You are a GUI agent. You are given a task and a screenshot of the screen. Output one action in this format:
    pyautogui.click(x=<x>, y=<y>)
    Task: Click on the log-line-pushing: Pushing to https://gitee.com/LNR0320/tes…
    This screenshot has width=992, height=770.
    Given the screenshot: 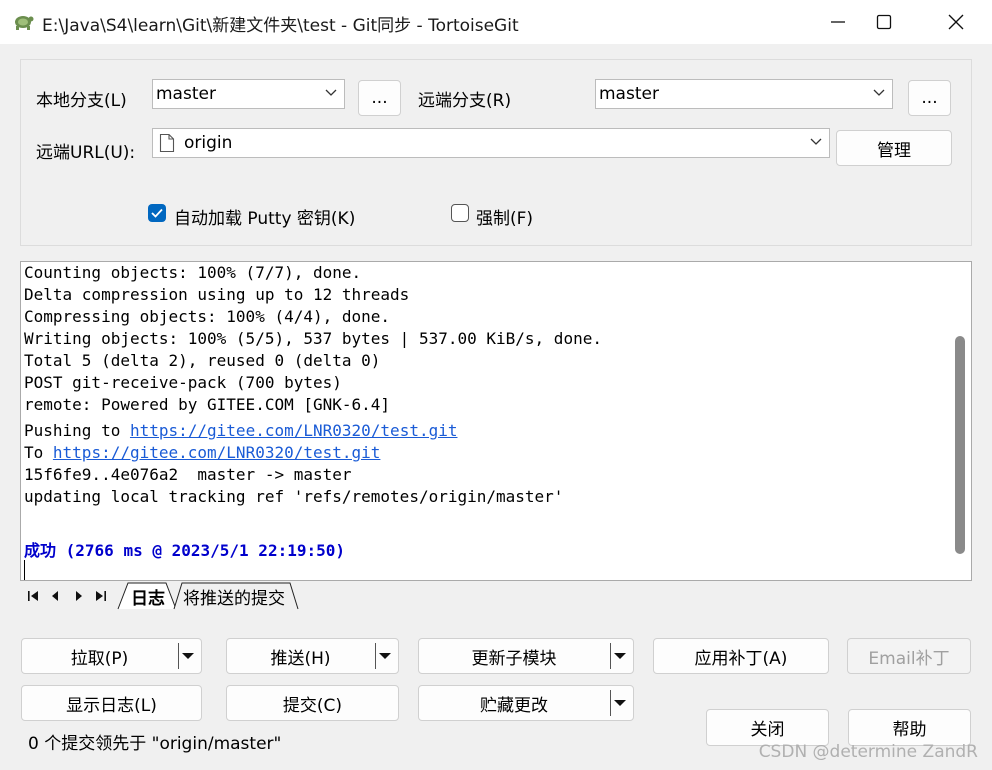 What is the action you would take?
    pyautogui.click(x=240, y=430)
    